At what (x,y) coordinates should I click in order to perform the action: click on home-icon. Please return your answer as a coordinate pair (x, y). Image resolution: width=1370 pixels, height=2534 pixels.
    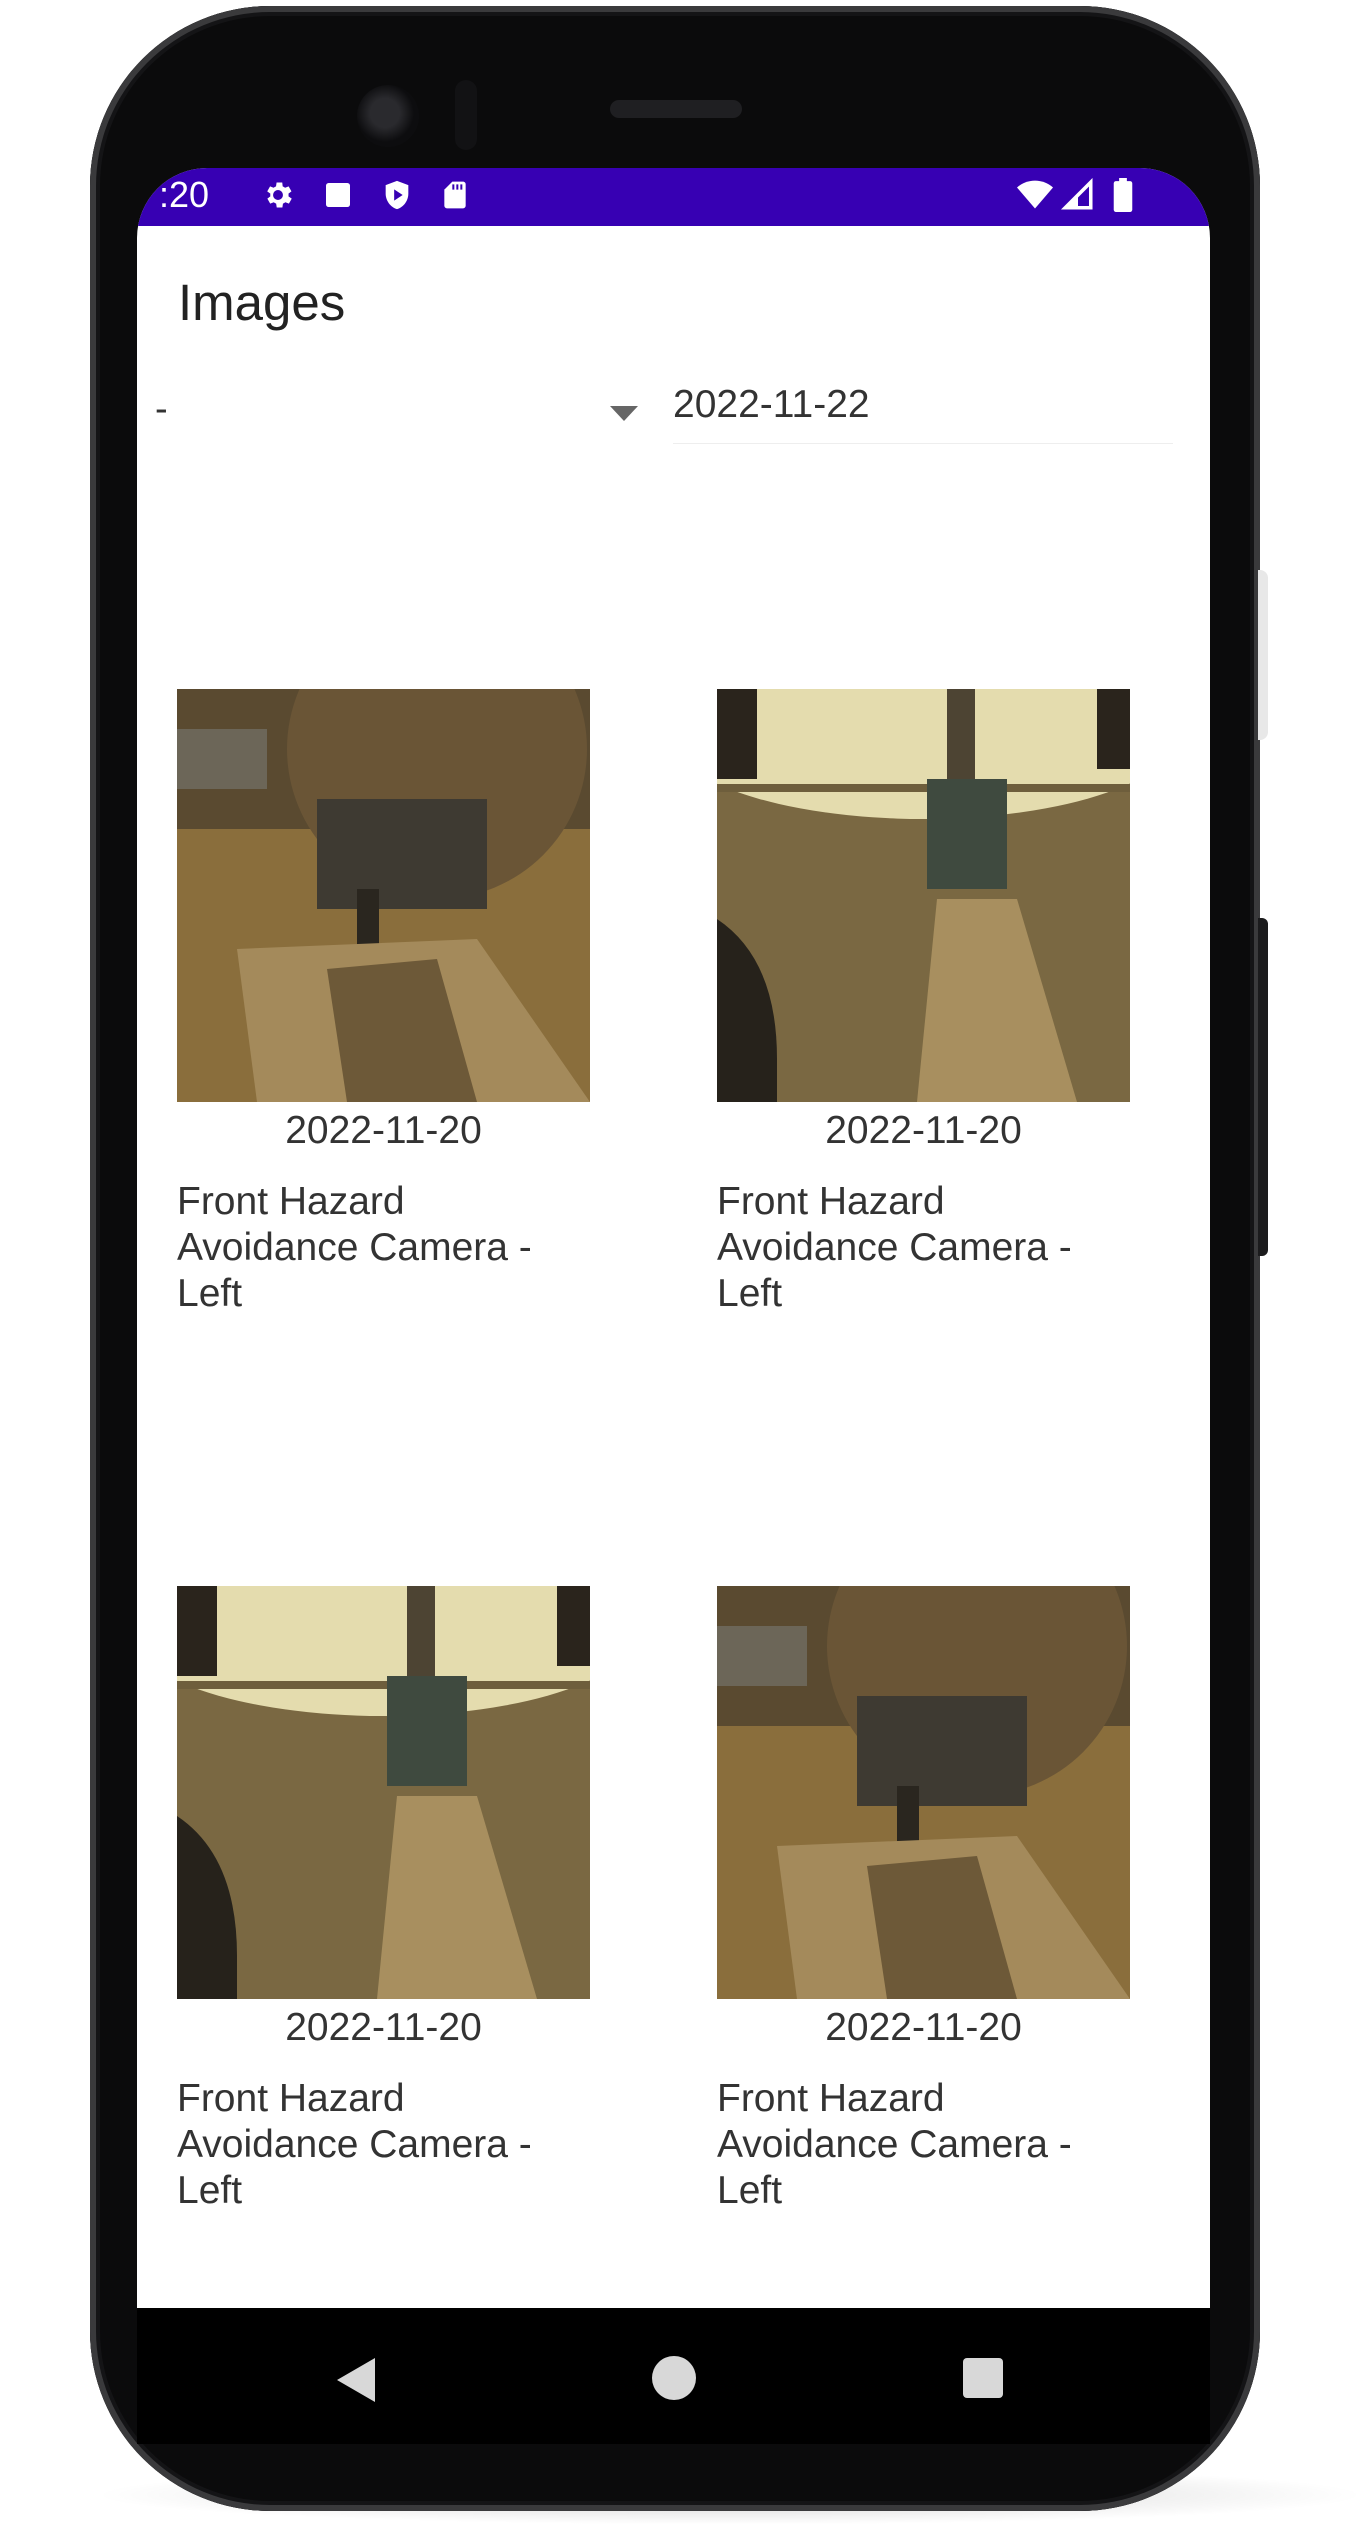
    Looking at the image, I should click on (674, 2378).